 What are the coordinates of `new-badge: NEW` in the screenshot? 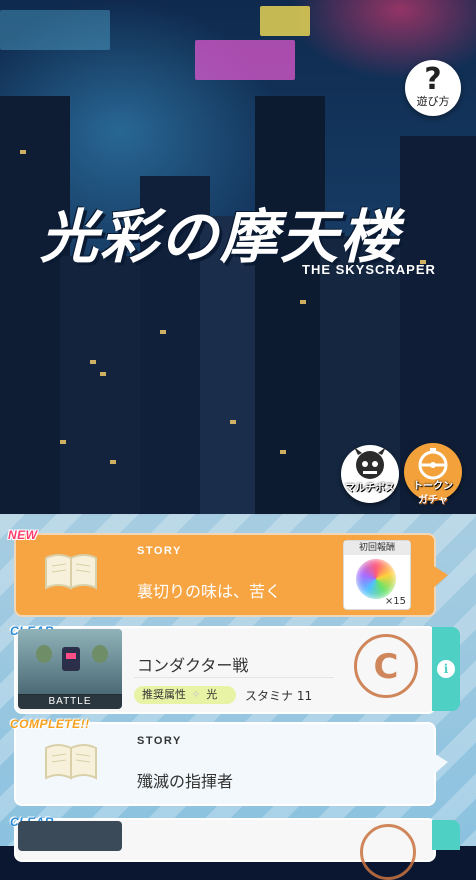 It's located at (23, 535).